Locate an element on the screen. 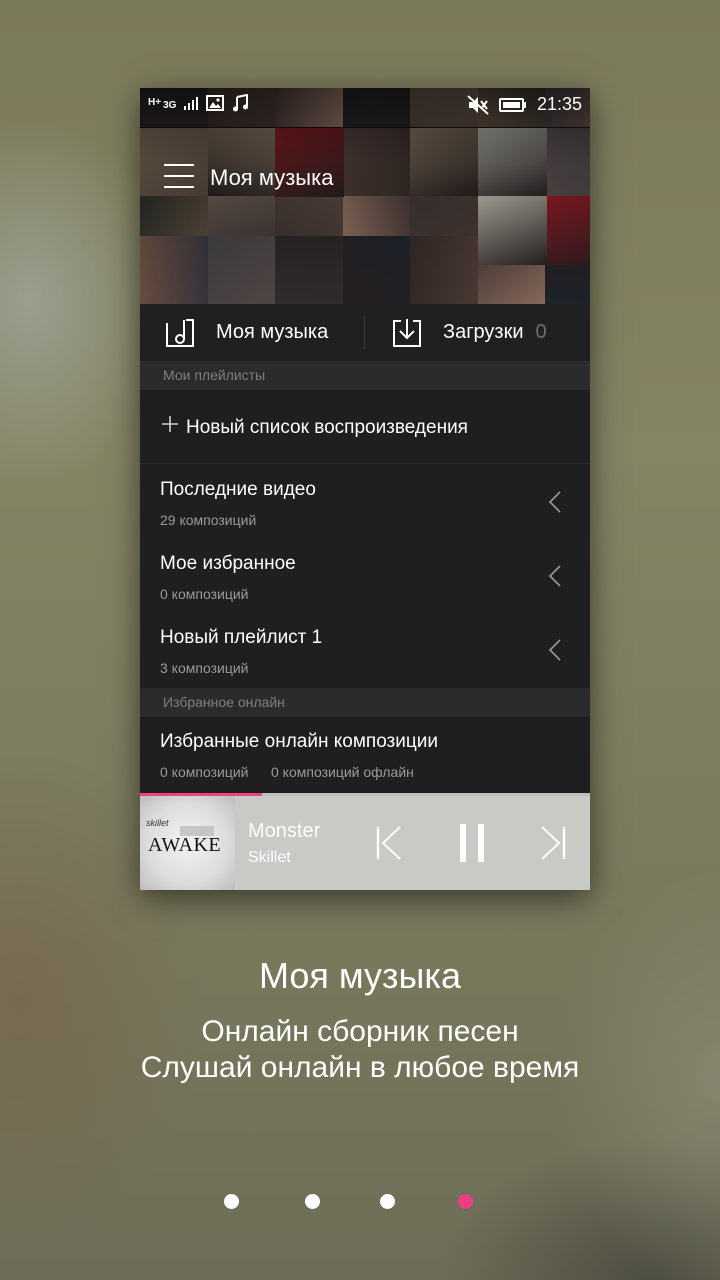 Image resolution: width=720 pixels, height=1280 pixels. mute-icon is located at coordinates (478, 104).